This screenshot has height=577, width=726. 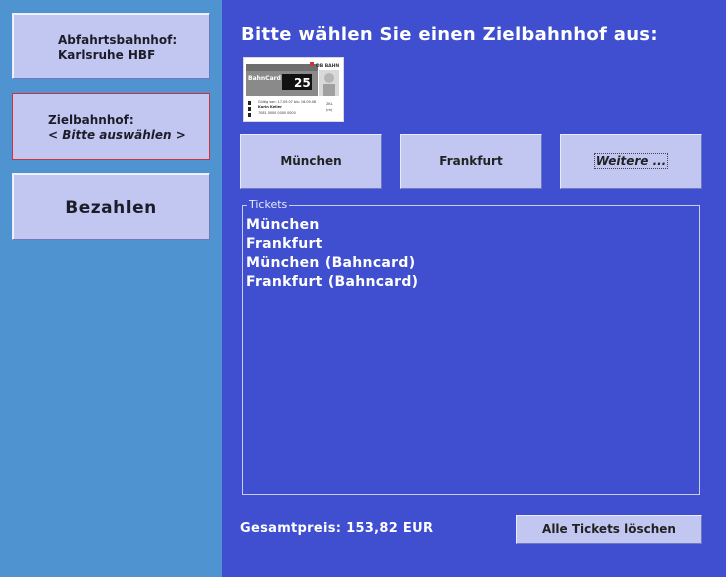 I want to click on ticket-item: München (Bahncard), so click(x=332, y=263).